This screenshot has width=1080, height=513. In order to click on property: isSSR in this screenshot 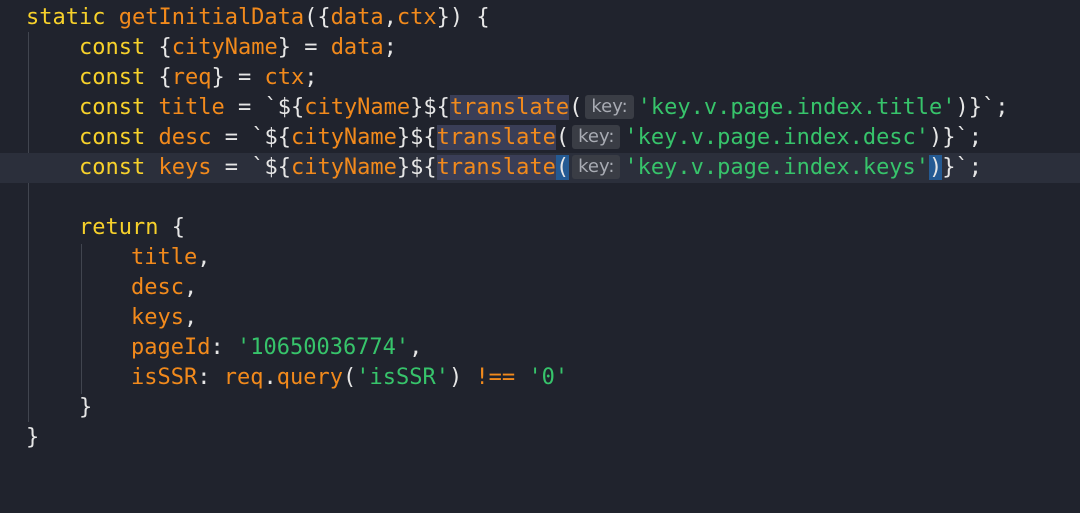, I will do `click(164, 377)`.